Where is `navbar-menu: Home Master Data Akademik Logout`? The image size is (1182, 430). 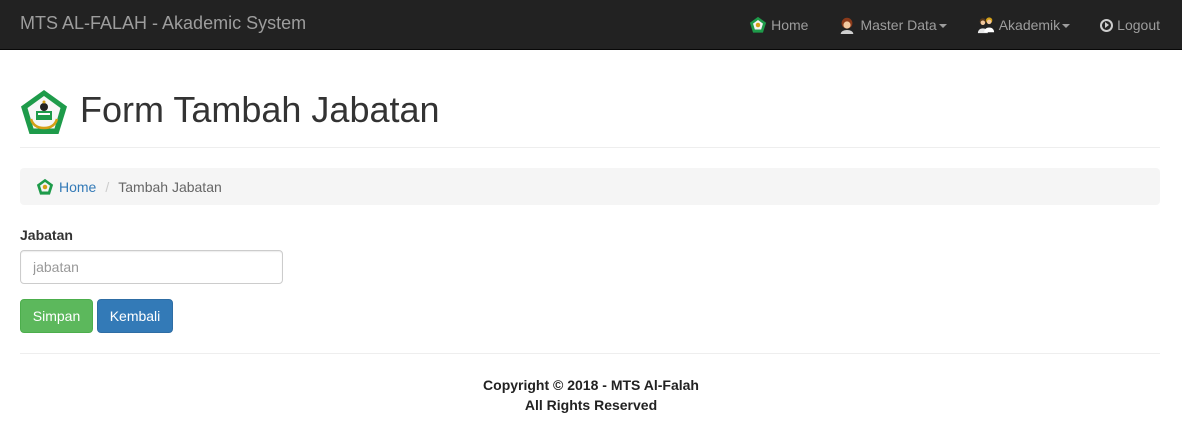 navbar-menu: Home Master Data Akademik Logout is located at coordinates (958, 25).